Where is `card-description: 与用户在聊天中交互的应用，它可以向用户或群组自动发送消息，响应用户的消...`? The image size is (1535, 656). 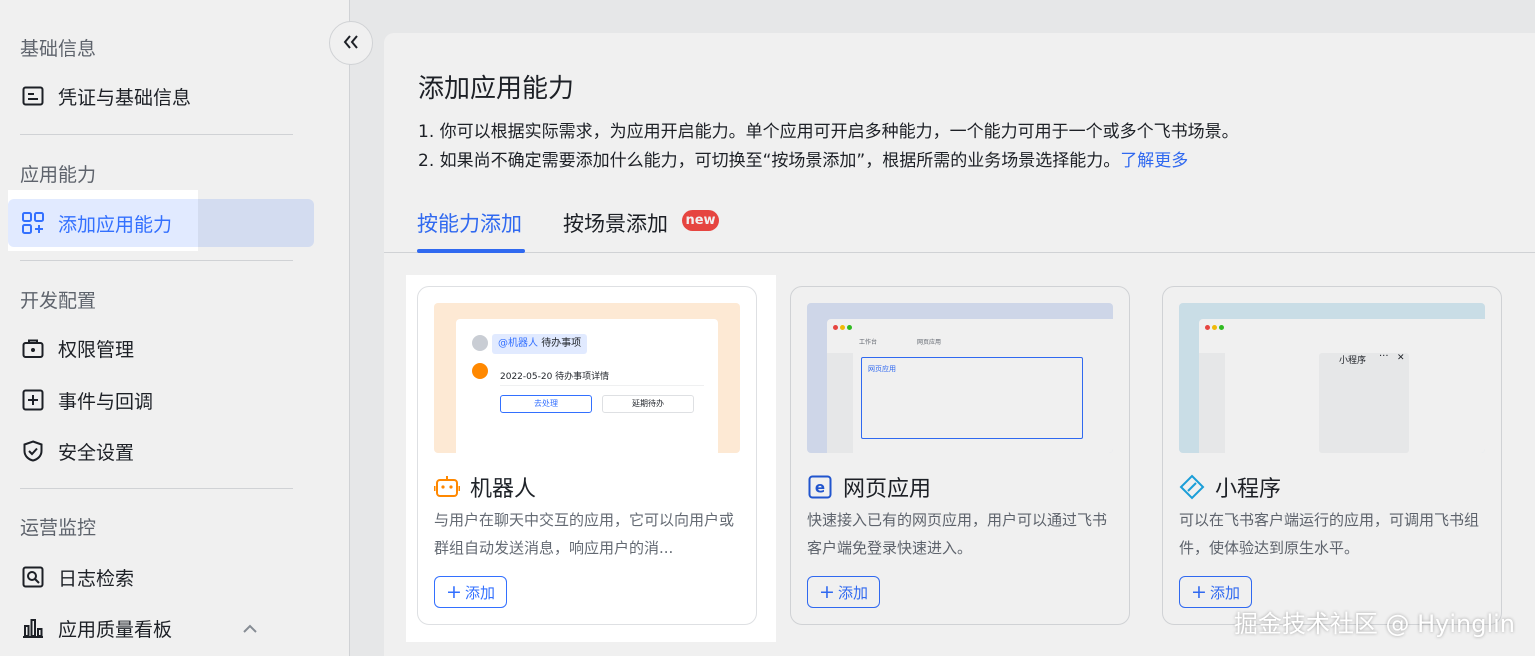
card-description: 与用户在聊天中交互的应用，它可以向用户或群组自动发送消息，响应用户的消... is located at coordinates (584, 534).